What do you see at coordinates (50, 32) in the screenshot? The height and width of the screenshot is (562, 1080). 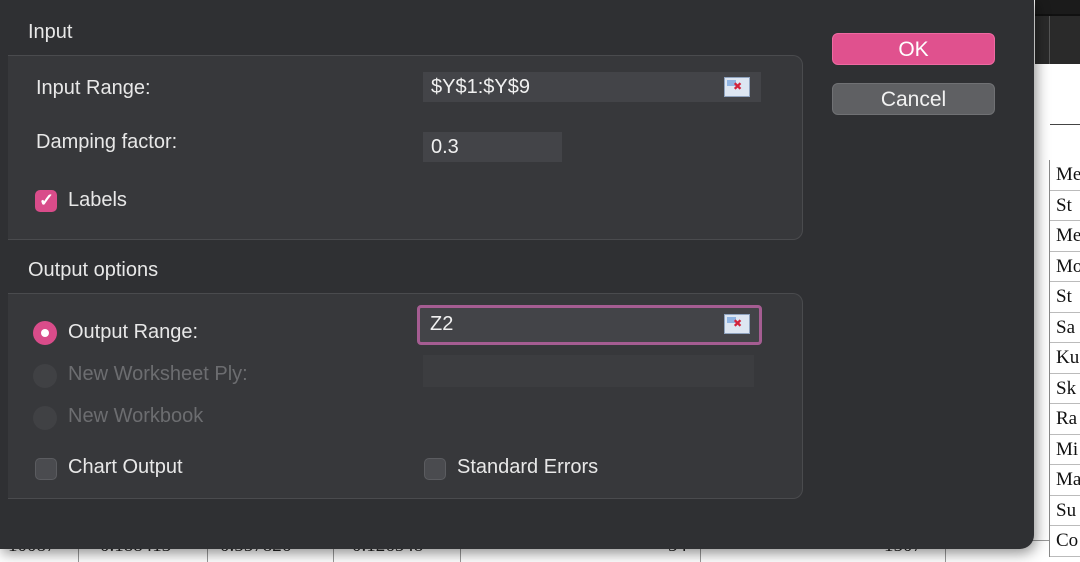 I see `input-section-title: Input` at bounding box center [50, 32].